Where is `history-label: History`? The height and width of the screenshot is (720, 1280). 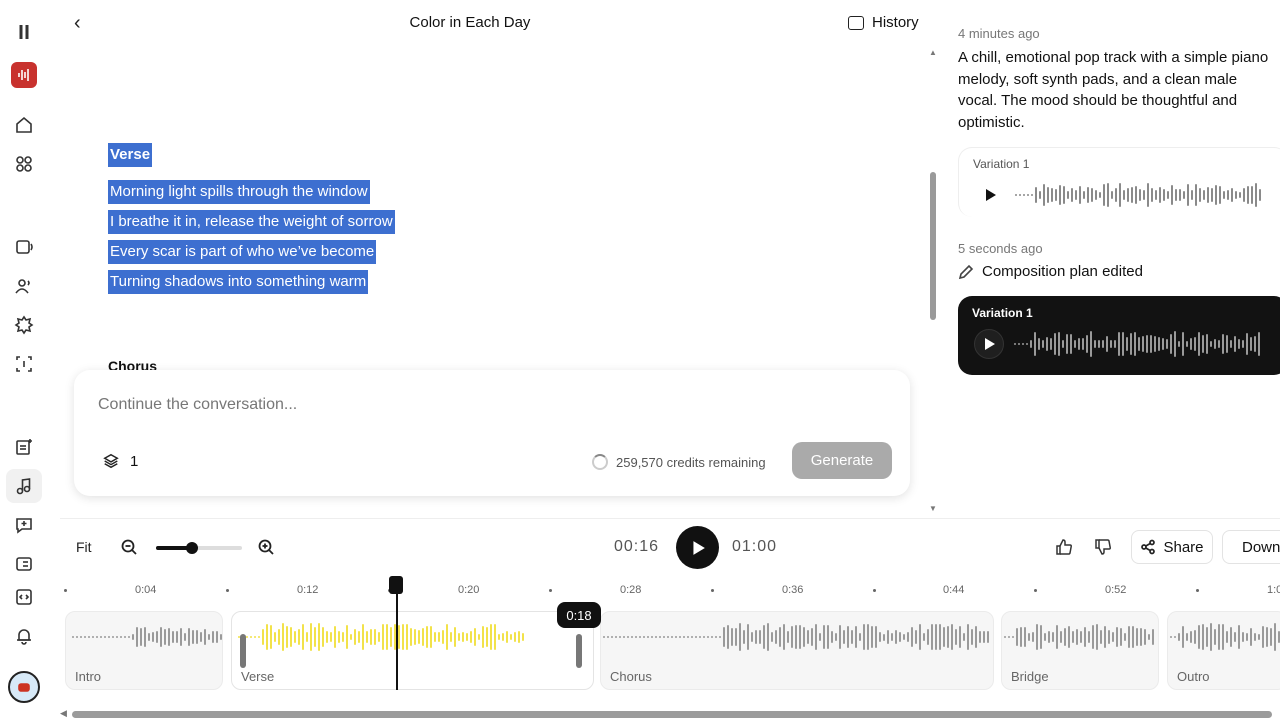
history-label: History is located at coordinates (895, 22).